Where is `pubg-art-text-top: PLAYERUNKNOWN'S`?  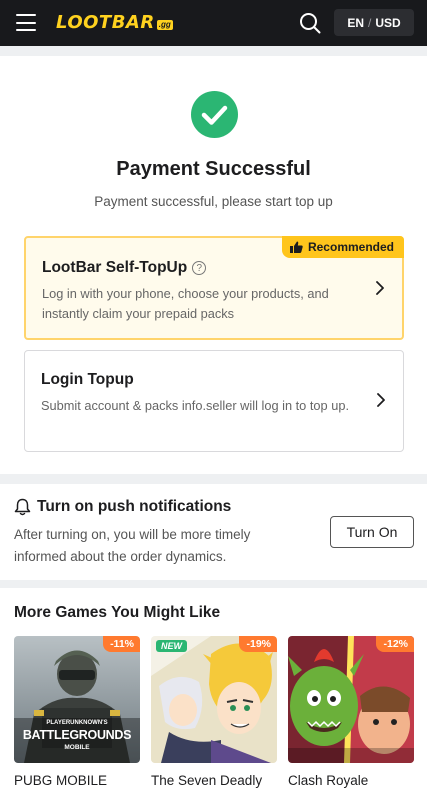
pubg-art-text-top: PLAYERUNKNOWN'S is located at coordinates (77, 723).